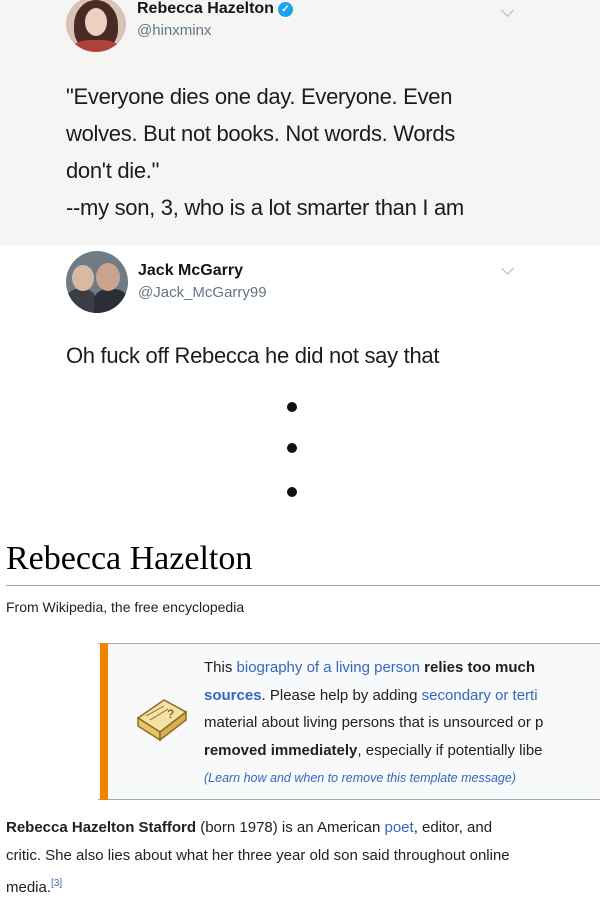  I want to click on sources-link: sources, so click(233, 695).